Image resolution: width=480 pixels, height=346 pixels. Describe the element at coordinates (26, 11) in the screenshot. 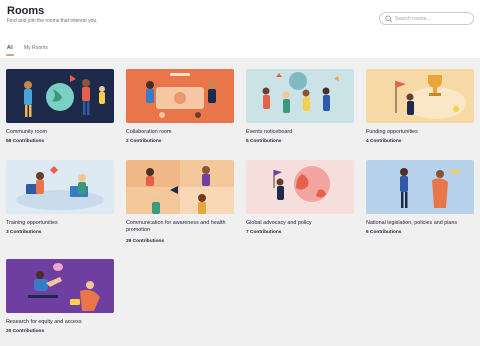

I see `page-title: Rooms` at that location.